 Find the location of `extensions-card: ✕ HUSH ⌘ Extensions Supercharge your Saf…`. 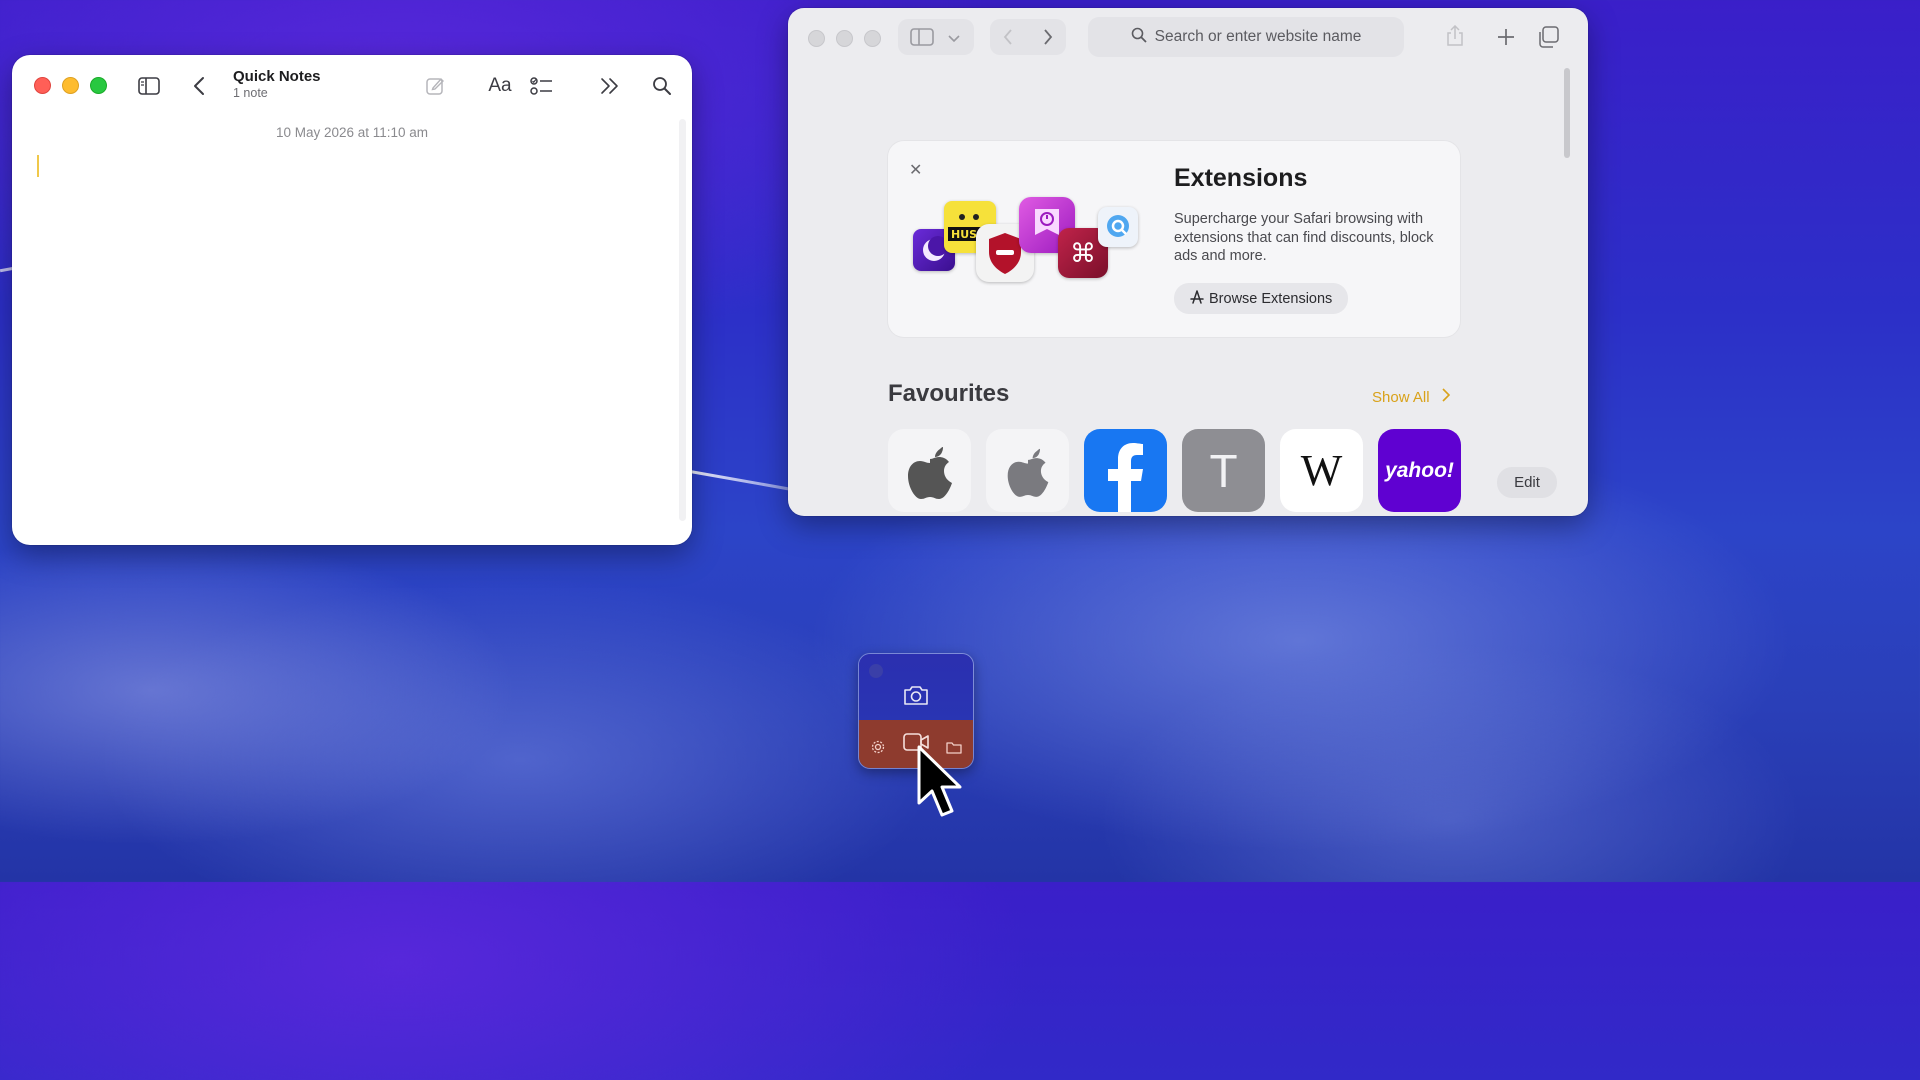

extensions-card: ✕ HUSH ⌘ Extensions Supercharge your Saf… is located at coordinates (1174, 239).